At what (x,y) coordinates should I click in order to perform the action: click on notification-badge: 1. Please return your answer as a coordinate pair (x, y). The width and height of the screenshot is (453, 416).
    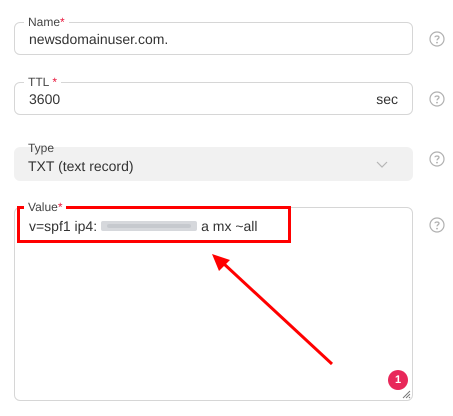
    Looking at the image, I should click on (398, 380).